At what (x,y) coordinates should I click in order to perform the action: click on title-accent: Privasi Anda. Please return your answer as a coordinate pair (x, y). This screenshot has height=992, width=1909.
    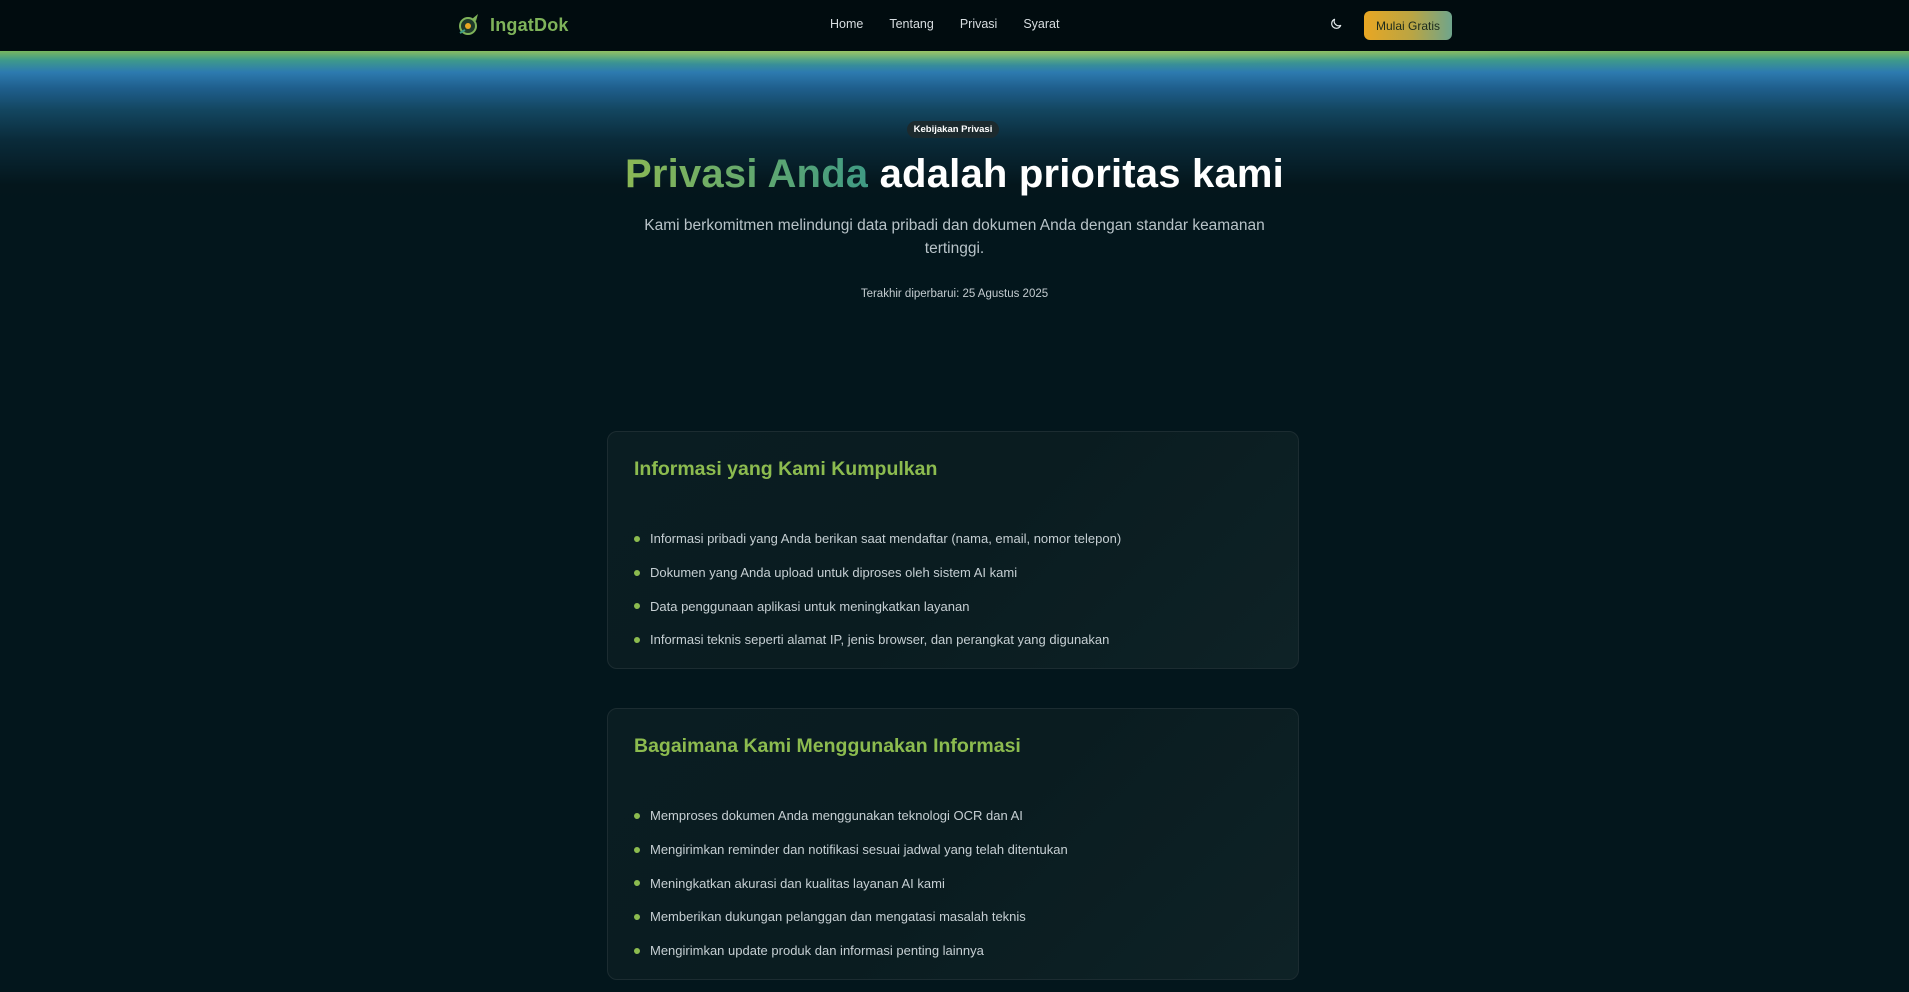
    Looking at the image, I should click on (747, 174).